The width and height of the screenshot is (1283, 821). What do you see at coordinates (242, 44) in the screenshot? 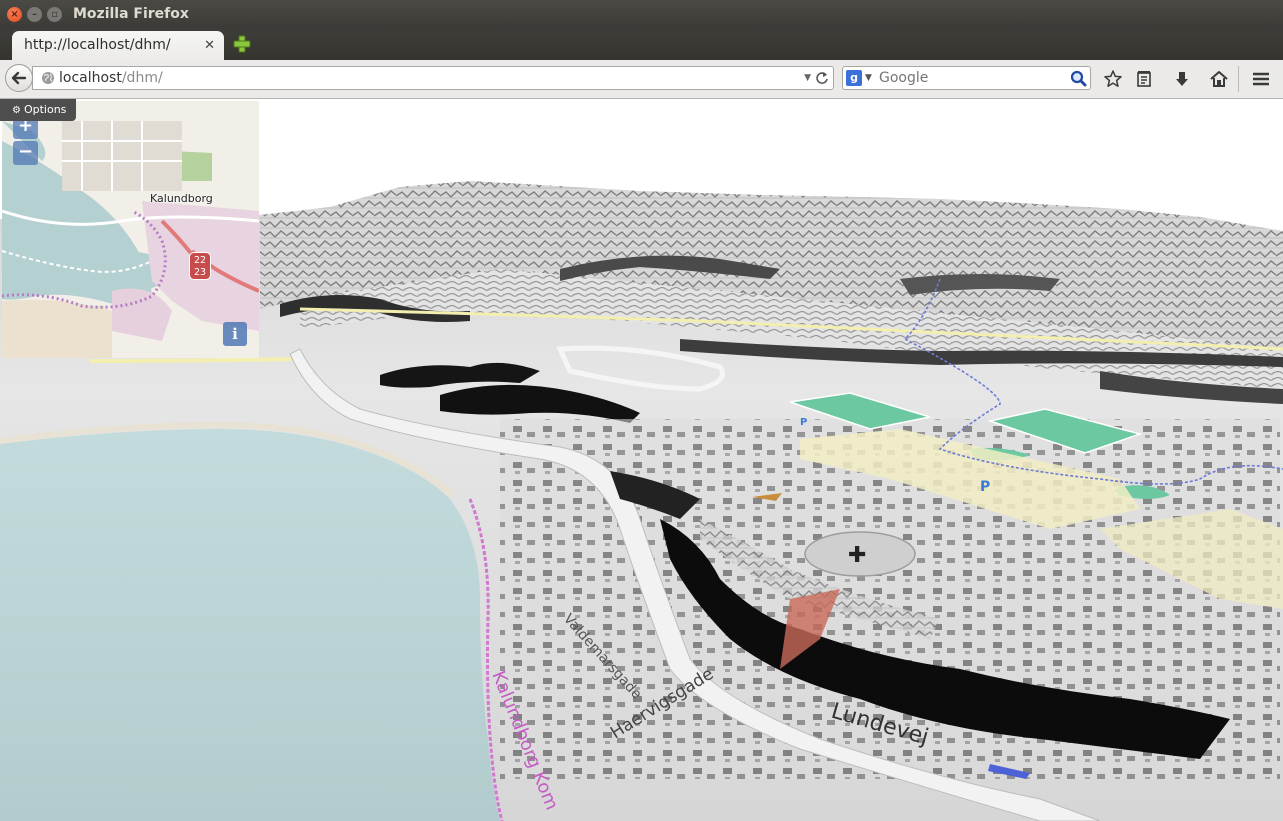
I see `new-tab-plus-icon` at bounding box center [242, 44].